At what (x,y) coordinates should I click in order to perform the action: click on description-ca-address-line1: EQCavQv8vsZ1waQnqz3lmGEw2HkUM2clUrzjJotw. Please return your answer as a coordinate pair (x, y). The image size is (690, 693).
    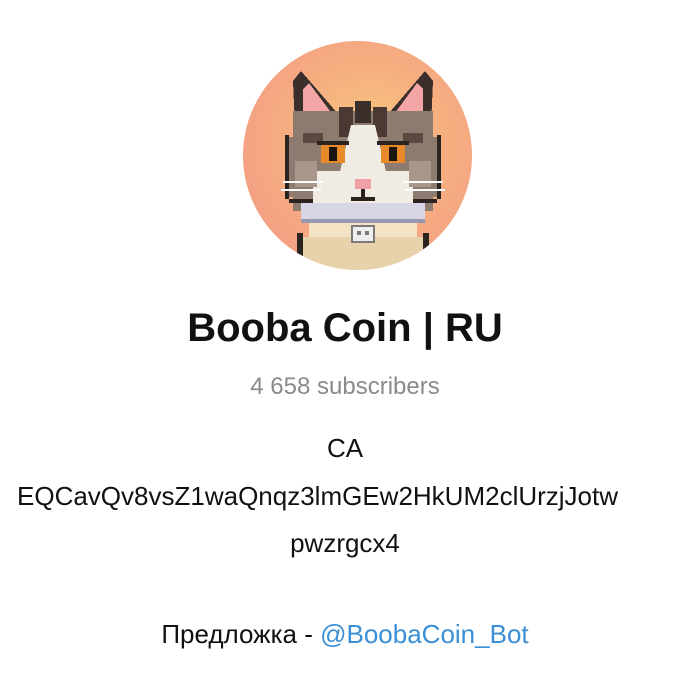
    Looking at the image, I should click on (318, 496).